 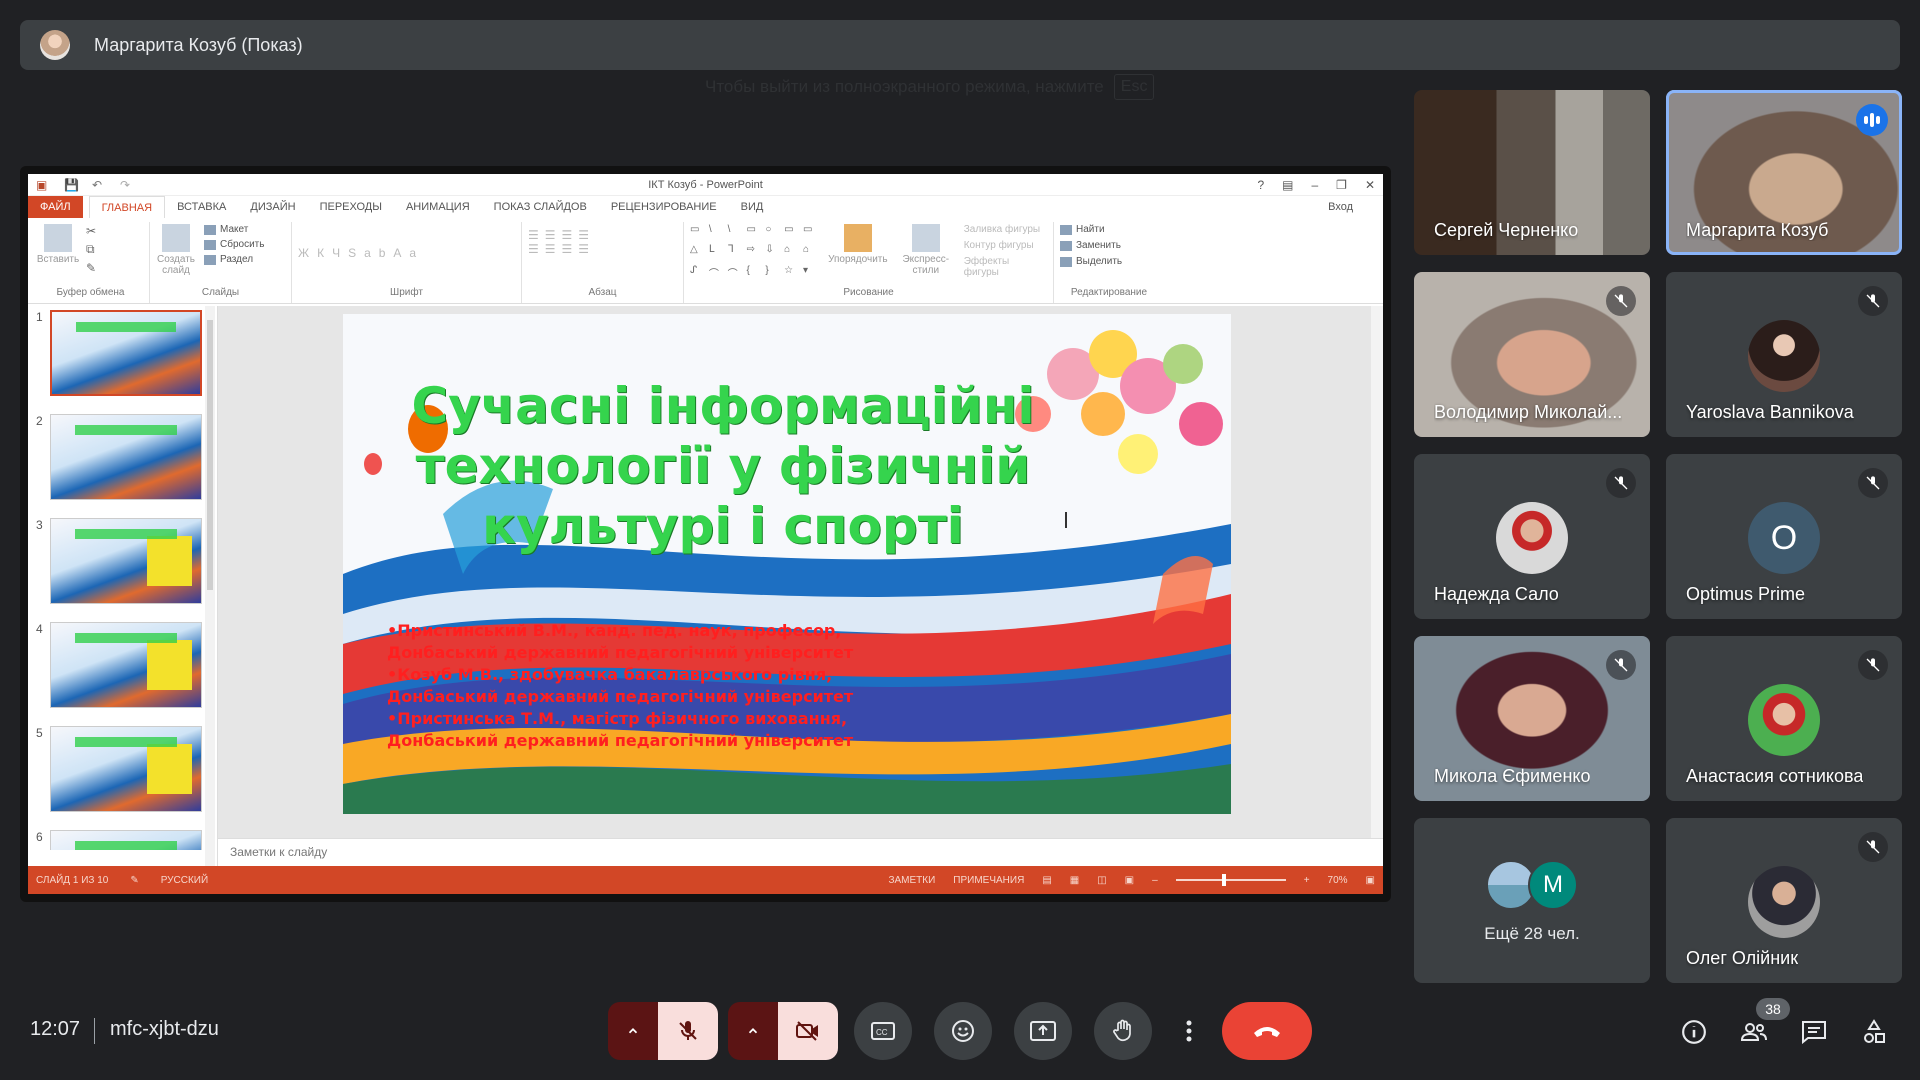 I want to click on slideshow-view-icon: ▣, so click(x=1129, y=880).